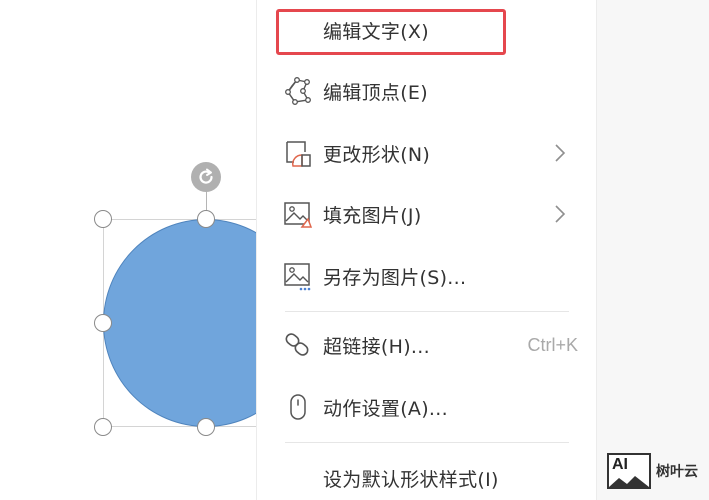 The height and width of the screenshot is (500, 709). I want to click on menu-item-label: 填充图片(J), so click(372, 215).